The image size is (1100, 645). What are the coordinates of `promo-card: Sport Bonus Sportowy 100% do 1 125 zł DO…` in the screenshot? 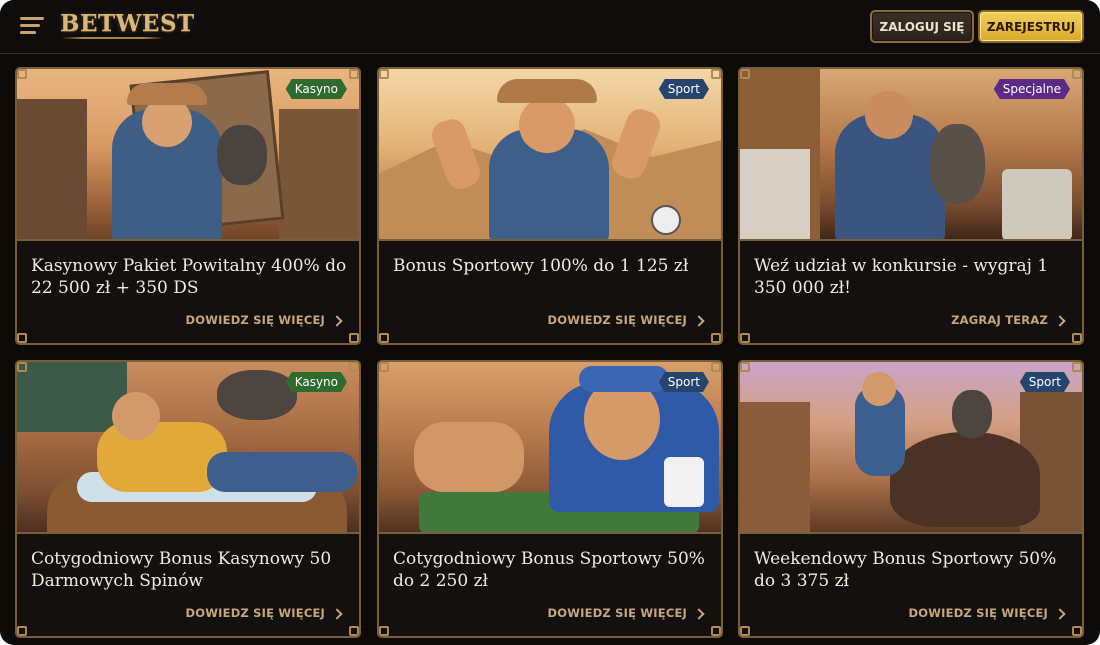 It's located at (550, 206).